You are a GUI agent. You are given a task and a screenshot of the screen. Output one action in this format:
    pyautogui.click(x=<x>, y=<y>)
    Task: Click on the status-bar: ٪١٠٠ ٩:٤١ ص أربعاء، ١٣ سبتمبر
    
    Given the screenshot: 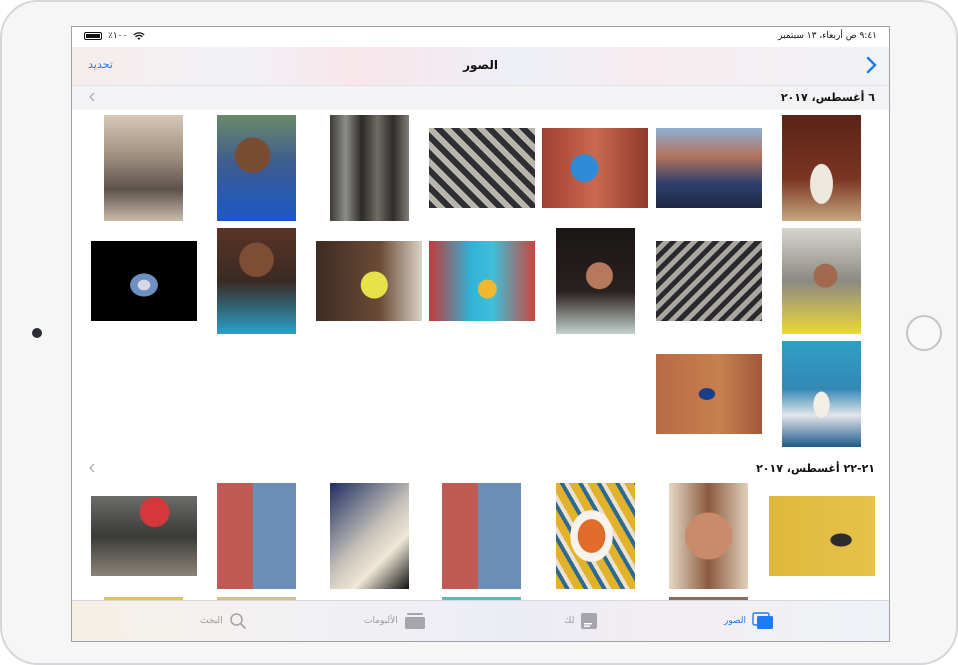 What is the action you would take?
    pyautogui.click(x=480, y=37)
    